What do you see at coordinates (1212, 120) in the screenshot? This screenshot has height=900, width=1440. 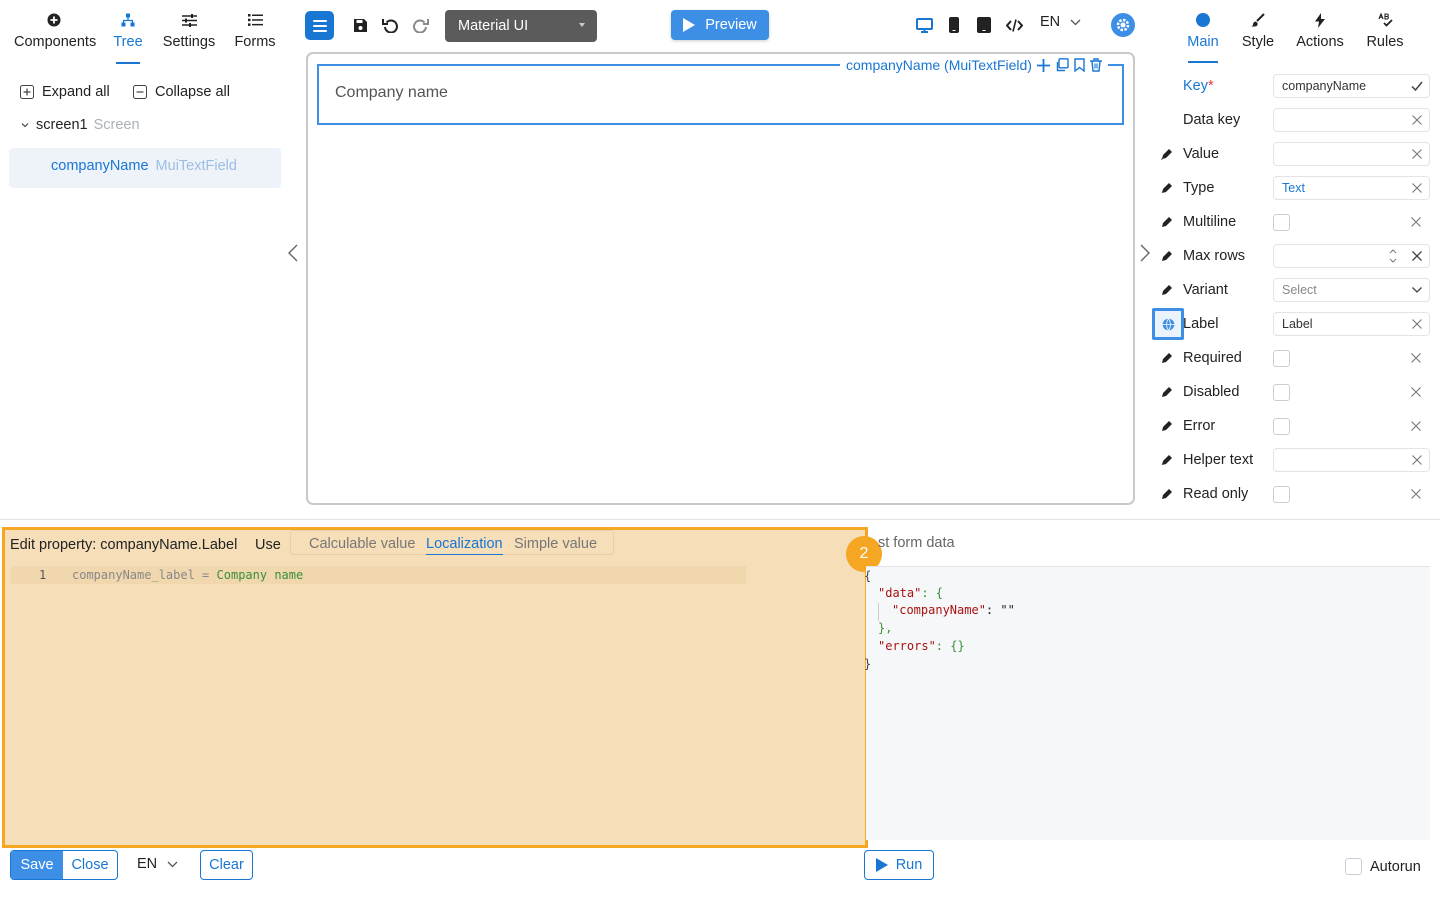 I see `data-key-label: Data key` at bounding box center [1212, 120].